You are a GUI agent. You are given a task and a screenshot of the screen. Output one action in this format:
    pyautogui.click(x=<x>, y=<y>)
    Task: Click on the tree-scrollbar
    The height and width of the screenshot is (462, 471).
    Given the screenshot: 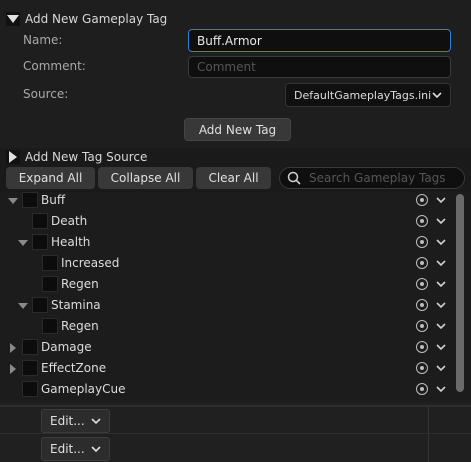 What is the action you would take?
    pyautogui.click(x=460, y=293)
    